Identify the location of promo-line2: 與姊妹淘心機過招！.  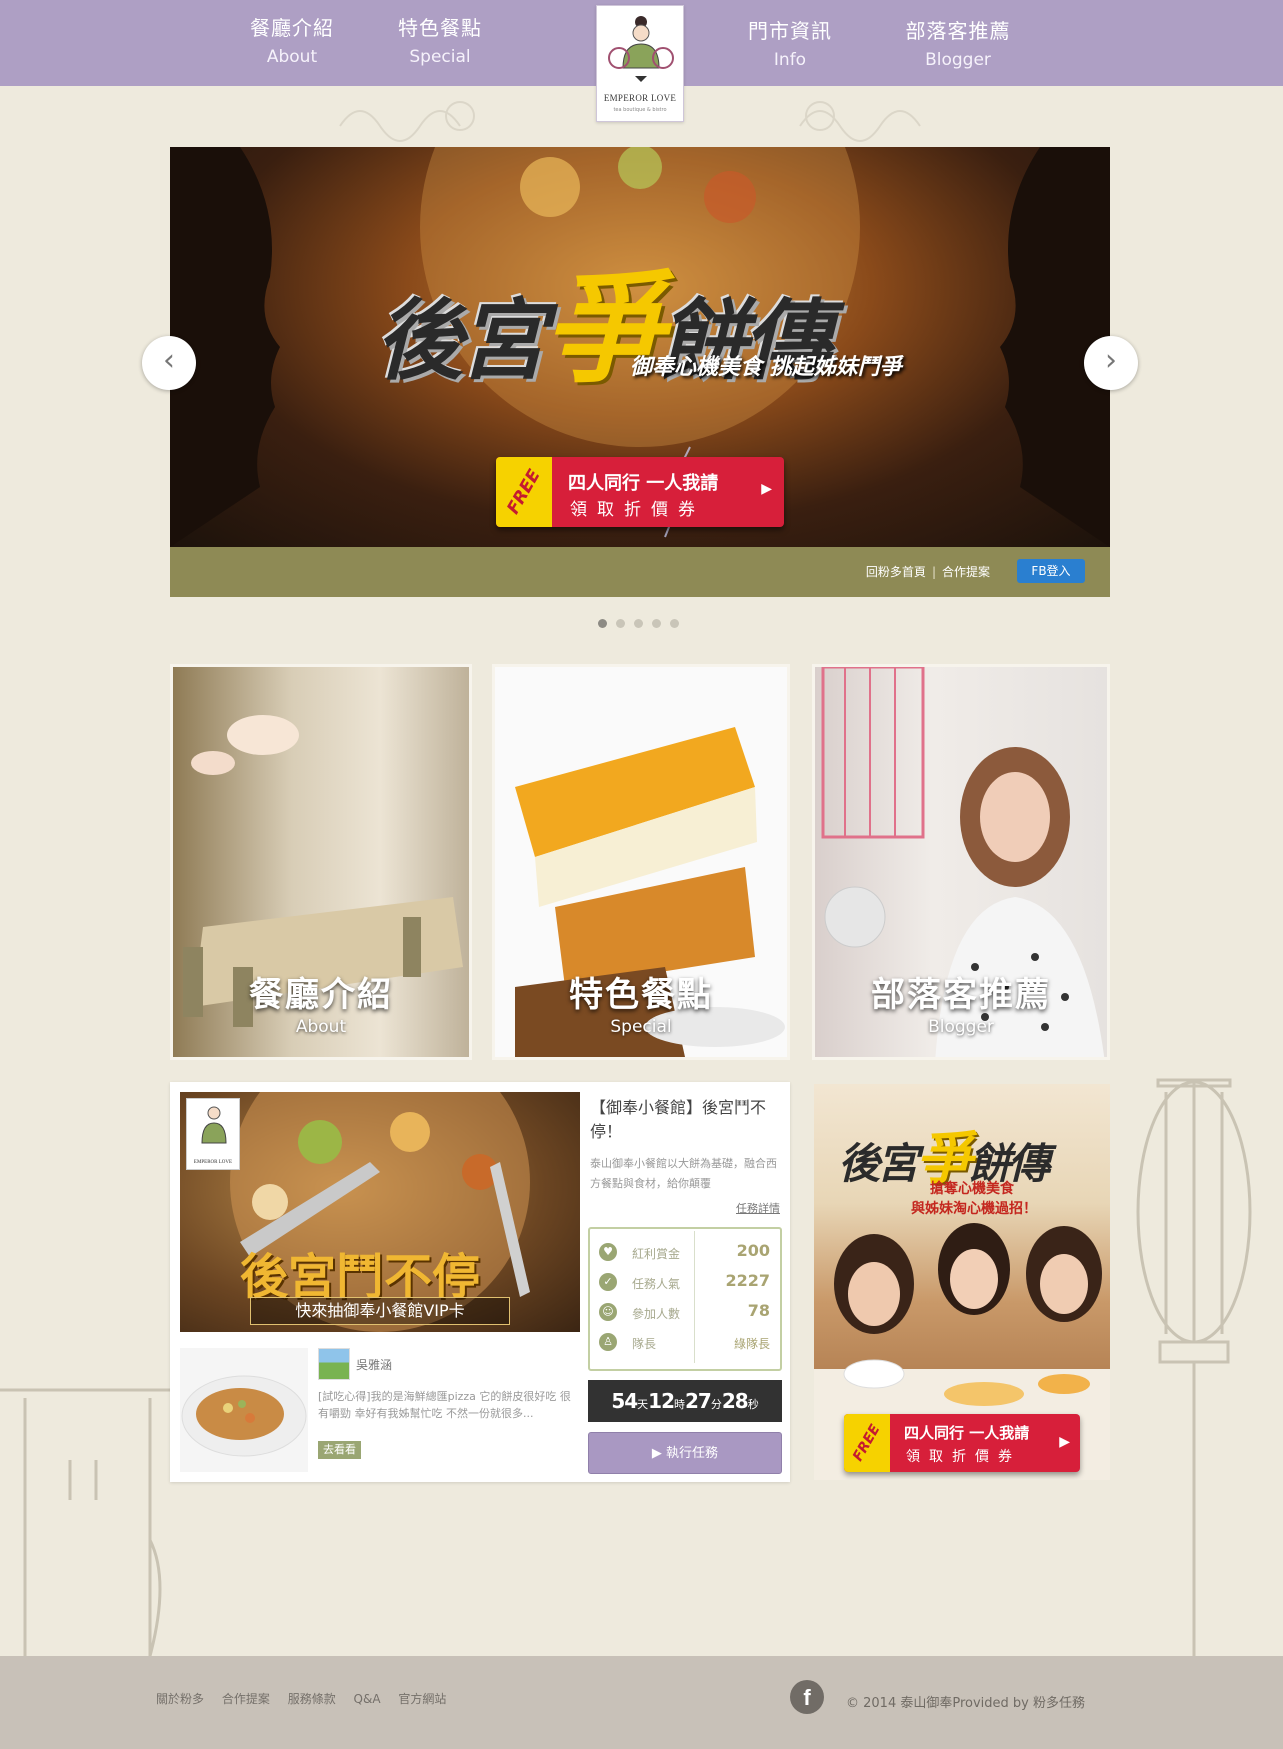
(974, 1209).